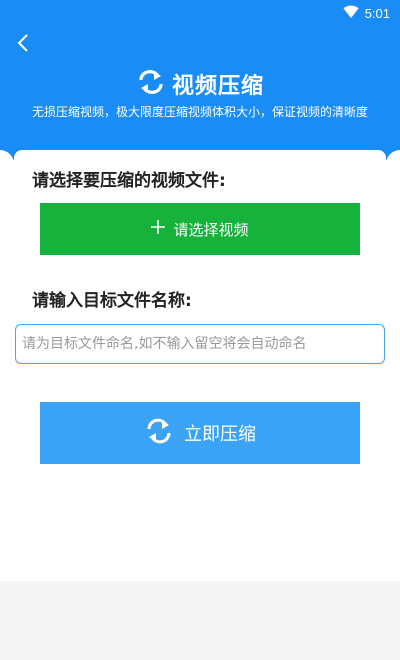  I want to click on select-video-label: 请选择要压缩的视频文件:, so click(129, 181).